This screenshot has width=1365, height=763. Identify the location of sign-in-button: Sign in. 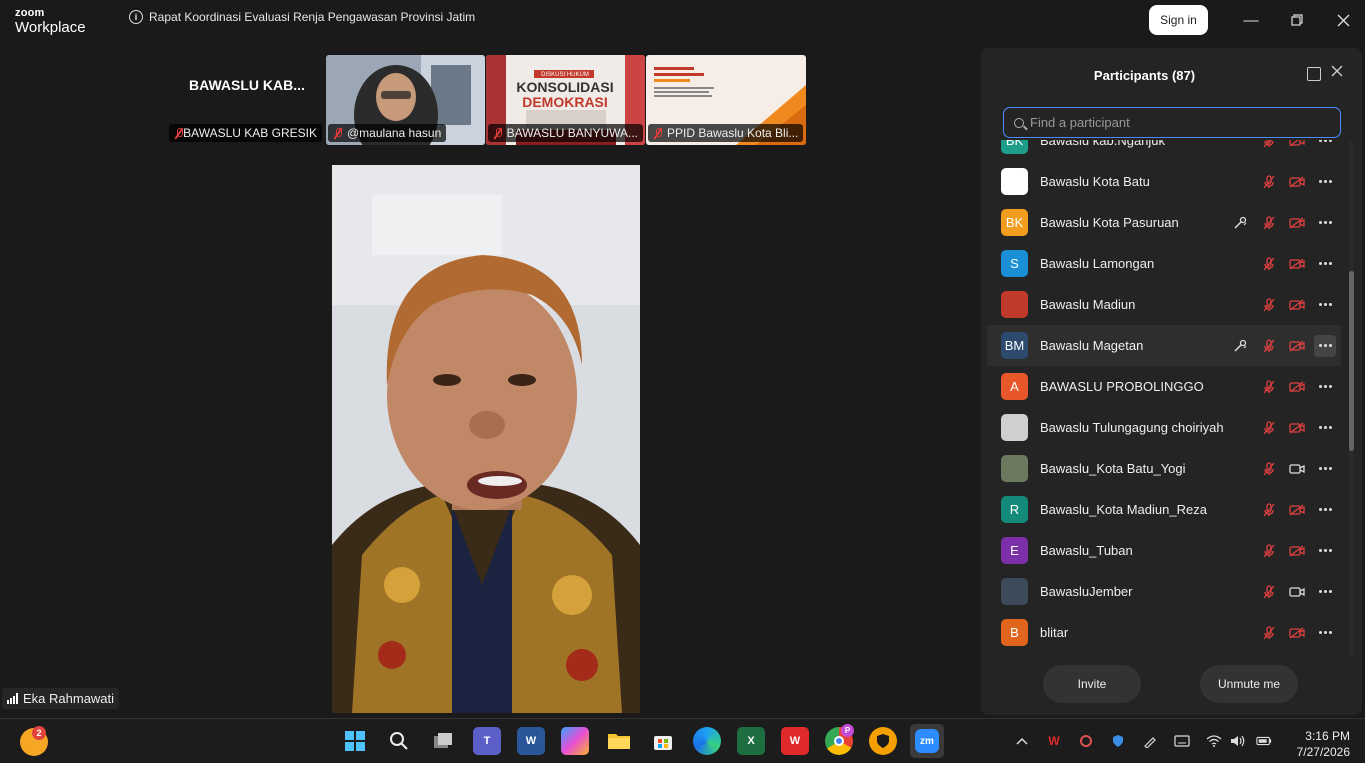
(1178, 20).